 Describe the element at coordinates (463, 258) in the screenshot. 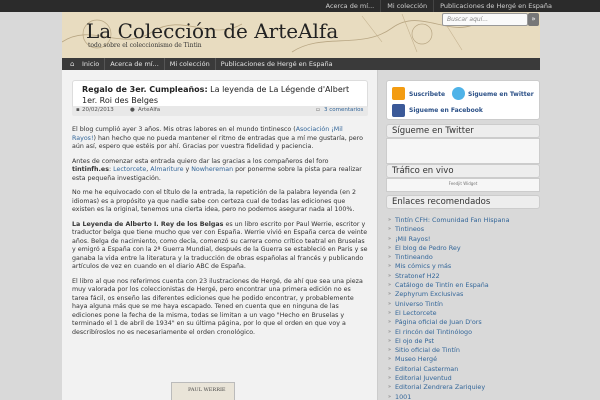

I see `link-item: Tintineando` at that location.